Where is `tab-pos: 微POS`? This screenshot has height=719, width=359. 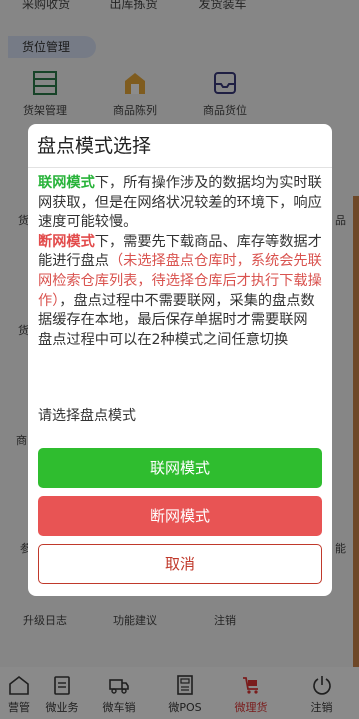 tab-pos: 微POS is located at coordinates (185, 693).